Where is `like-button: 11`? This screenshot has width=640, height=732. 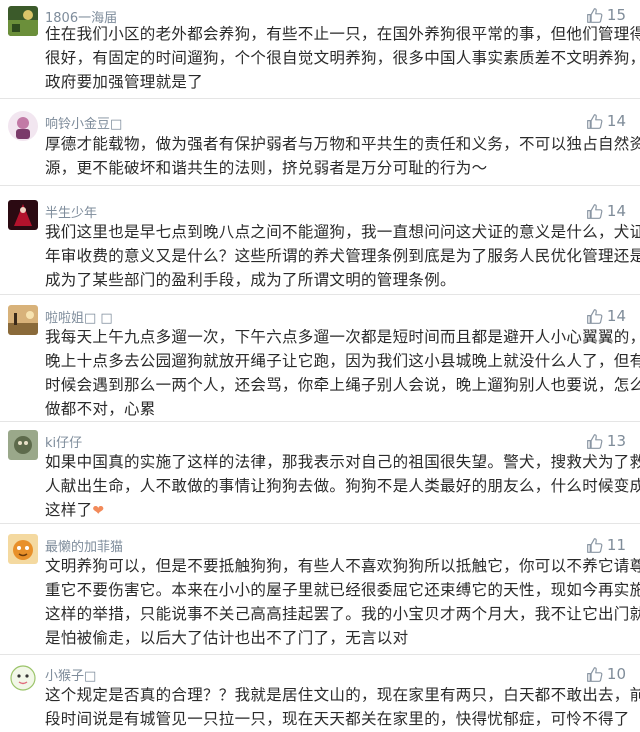
like-button: 11 is located at coordinates (606, 545).